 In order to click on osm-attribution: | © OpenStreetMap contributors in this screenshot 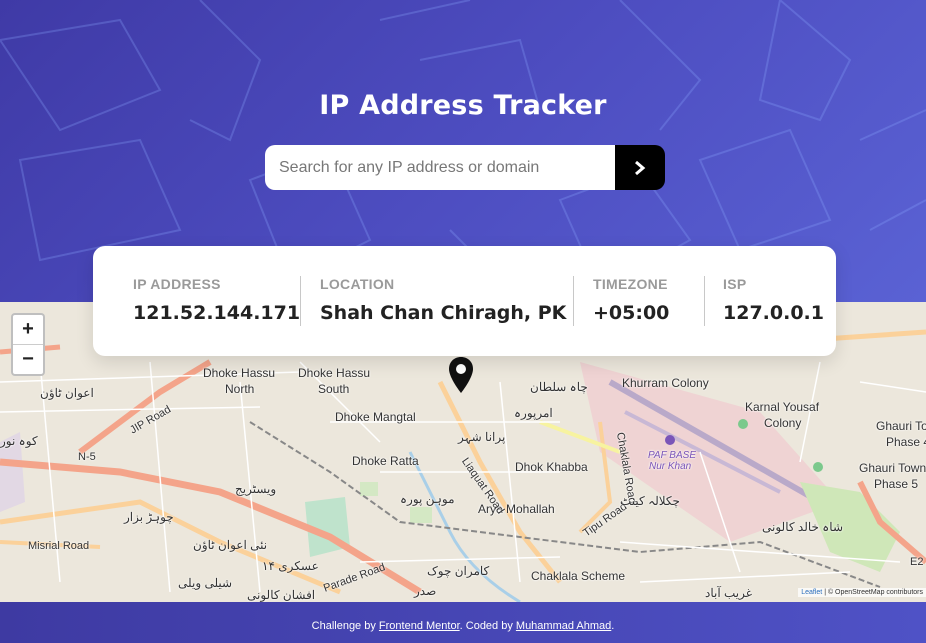, I will do `click(873, 592)`.